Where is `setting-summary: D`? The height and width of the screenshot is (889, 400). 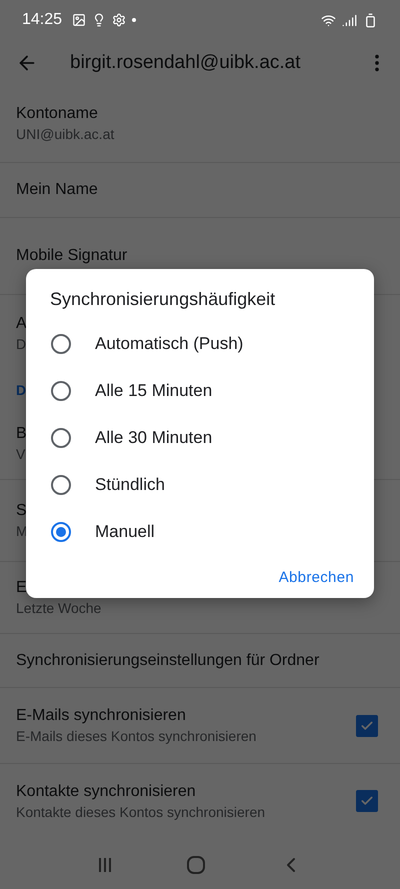
setting-summary: D is located at coordinates (21, 344).